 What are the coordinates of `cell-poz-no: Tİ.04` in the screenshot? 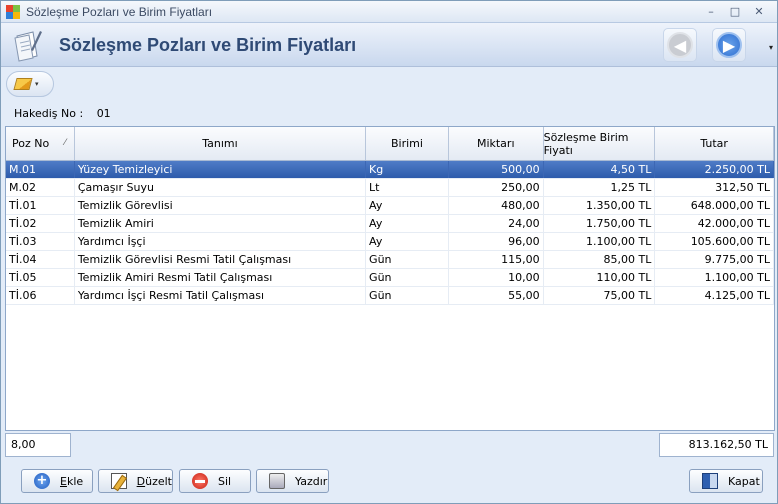 It's located at (40, 259).